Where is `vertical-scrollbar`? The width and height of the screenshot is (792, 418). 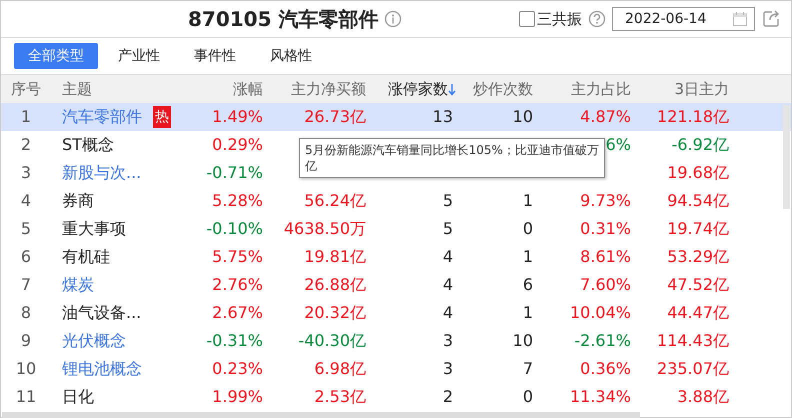
vertical-scrollbar is located at coordinates (786, 157).